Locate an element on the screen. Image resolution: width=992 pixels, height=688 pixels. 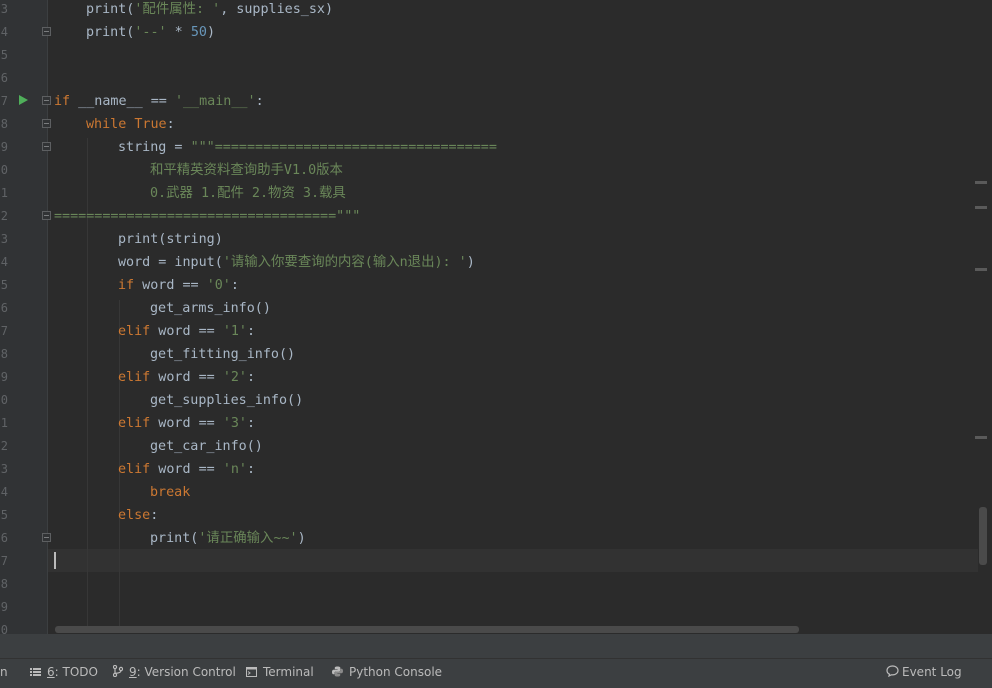
version-control-tab-number: 9 is located at coordinates (133, 672).